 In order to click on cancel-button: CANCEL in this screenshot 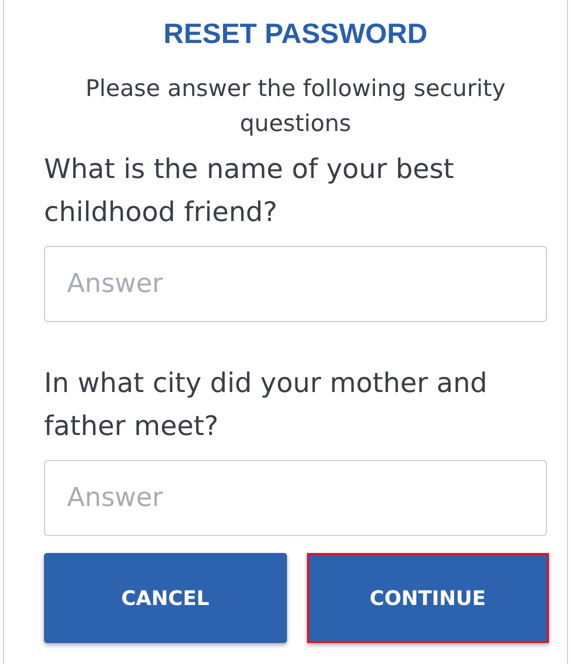, I will do `click(165, 598)`.